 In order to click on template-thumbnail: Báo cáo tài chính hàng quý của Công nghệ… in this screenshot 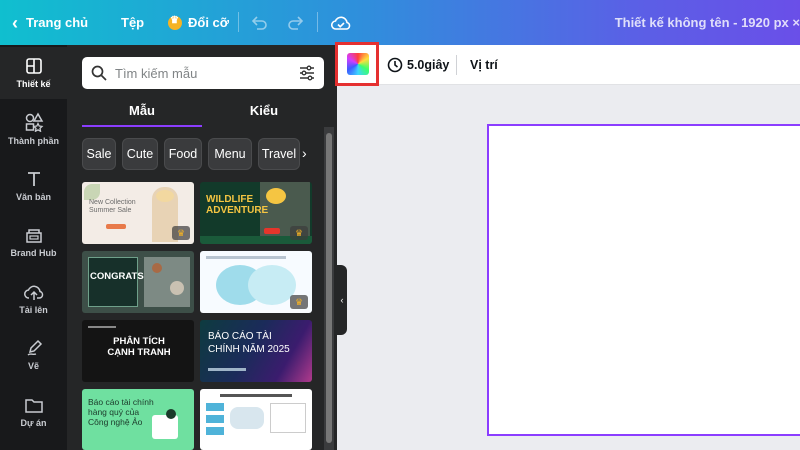, I will do `click(138, 419)`.